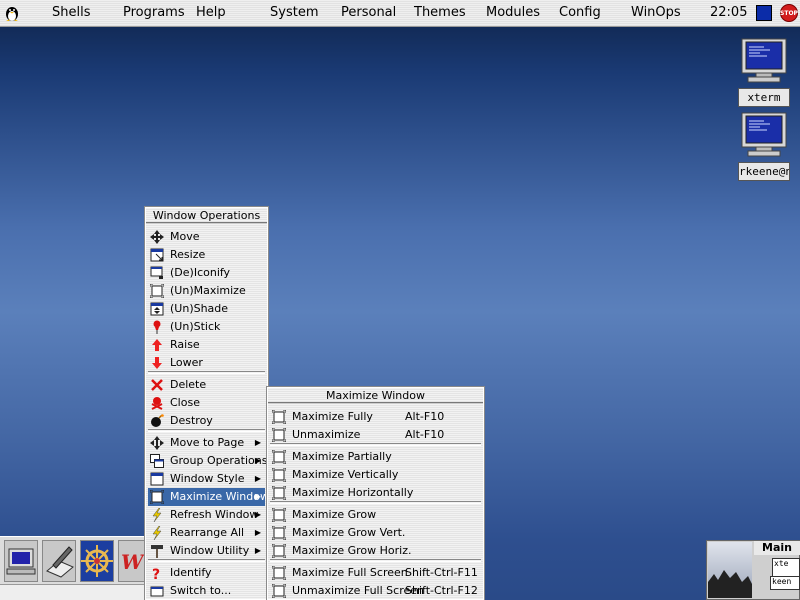 The height and width of the screenshot is (600, 800). Describe the element at coordinates (199, 308) in the screenshot. I see `menu-item-label: (Un)Shade` at that location.